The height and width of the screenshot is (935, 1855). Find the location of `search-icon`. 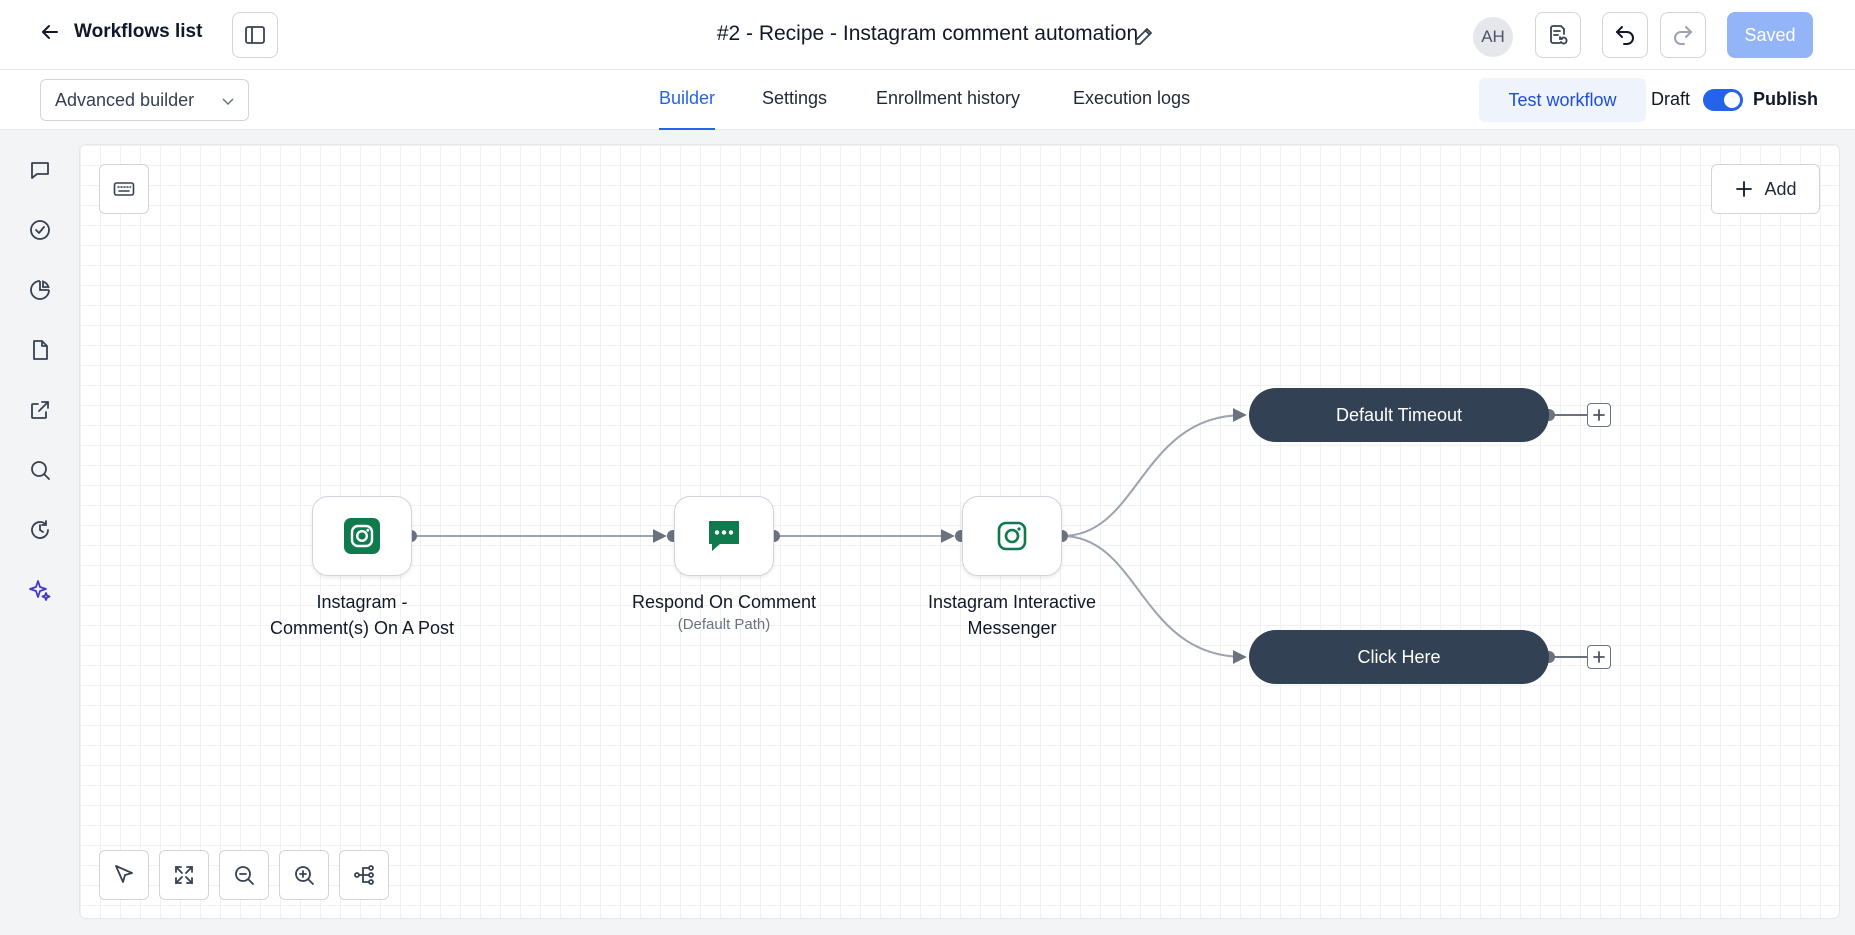

search-icon is located at coordinates (40, 470).